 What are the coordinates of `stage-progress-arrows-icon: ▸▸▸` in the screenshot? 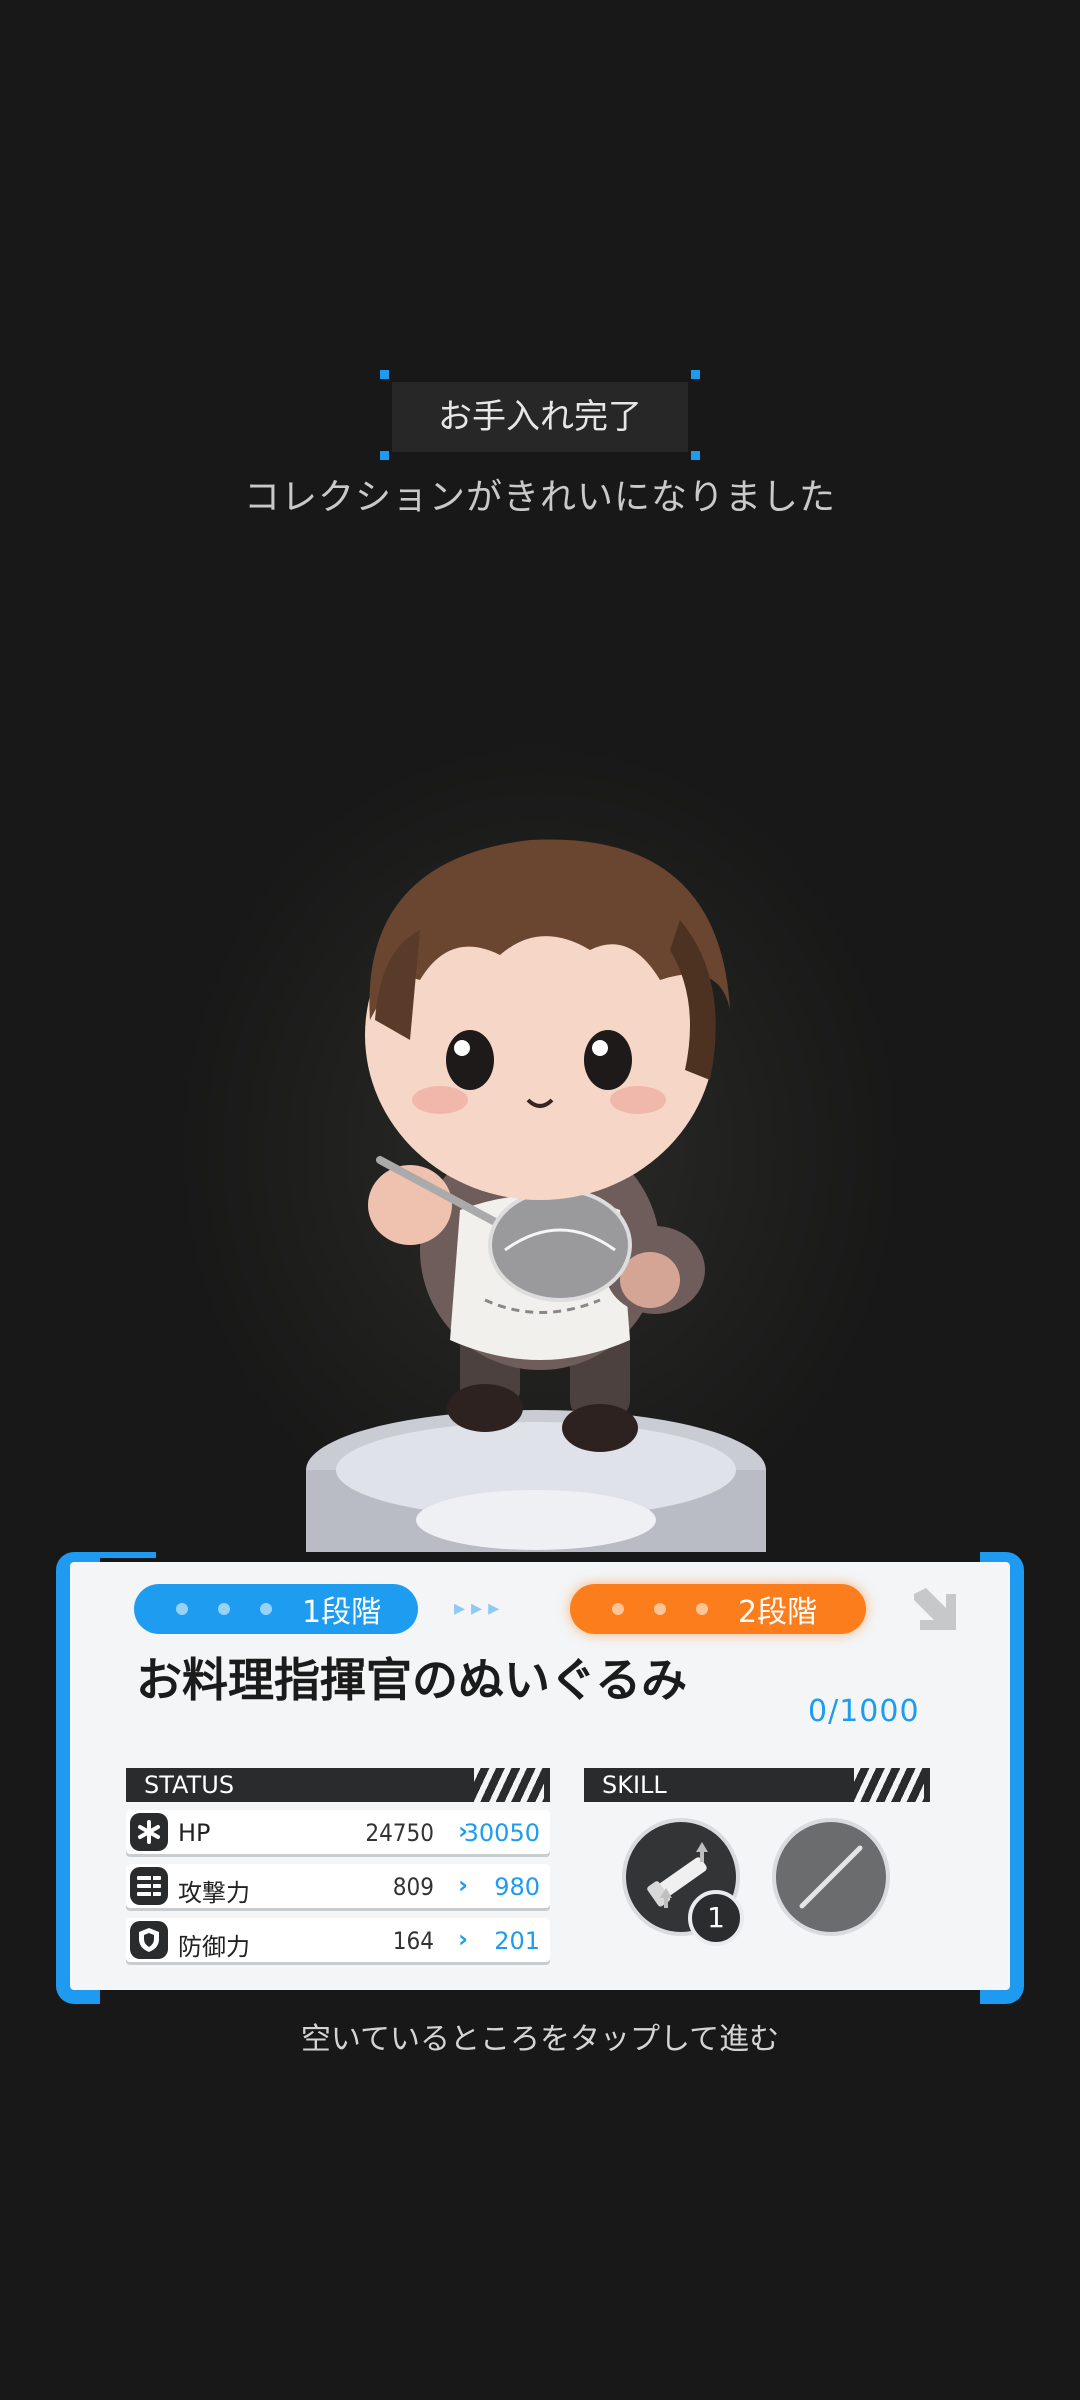 It's located at (480, 1608).